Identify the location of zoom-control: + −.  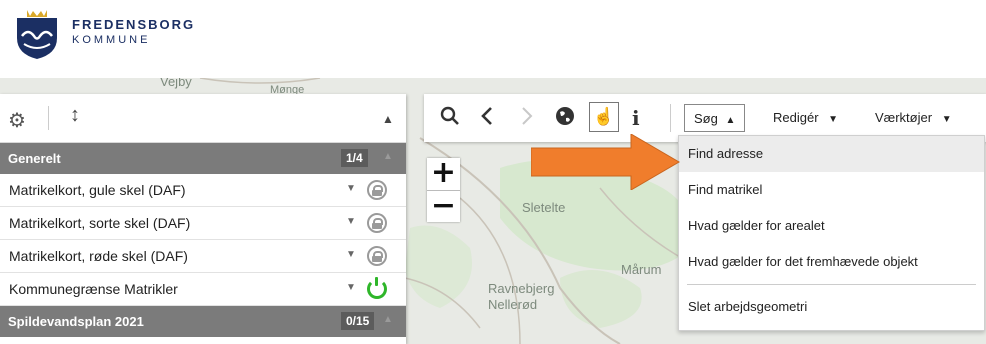
(443, 190).